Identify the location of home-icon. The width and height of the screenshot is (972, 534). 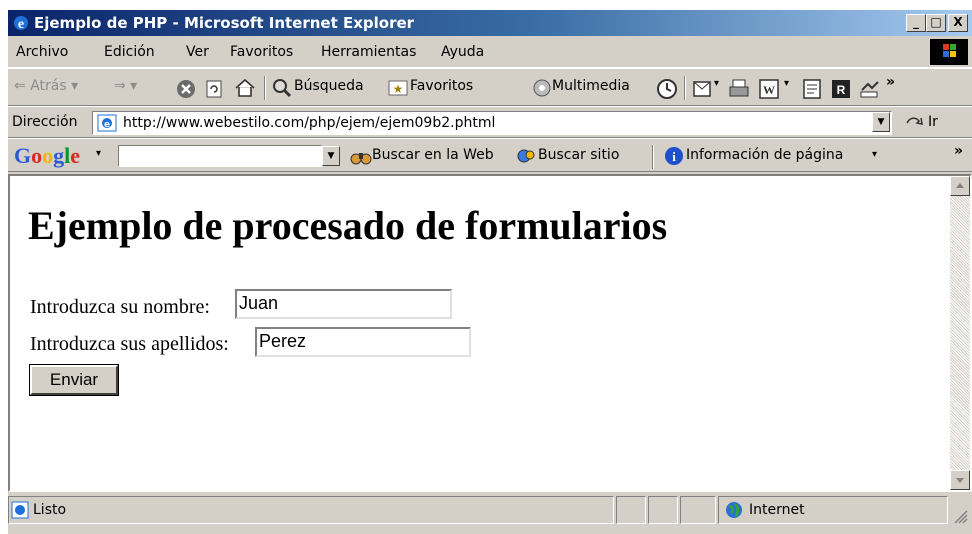
(245, 88).